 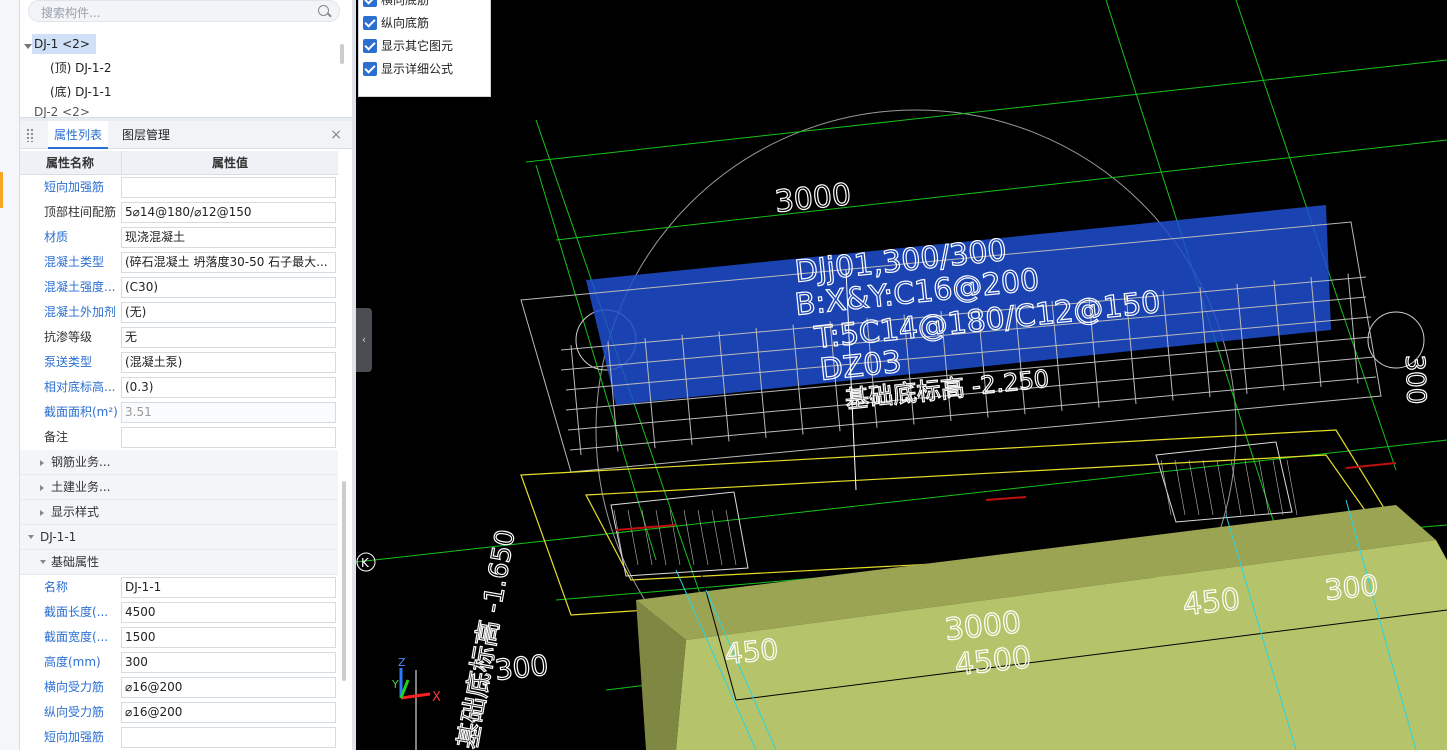 What do you see at coordinates (80, 68) in the screenshot?
I see `tree-item-dj-1-2: (顶) DJ-1-2` at bounding box center [80, 68].